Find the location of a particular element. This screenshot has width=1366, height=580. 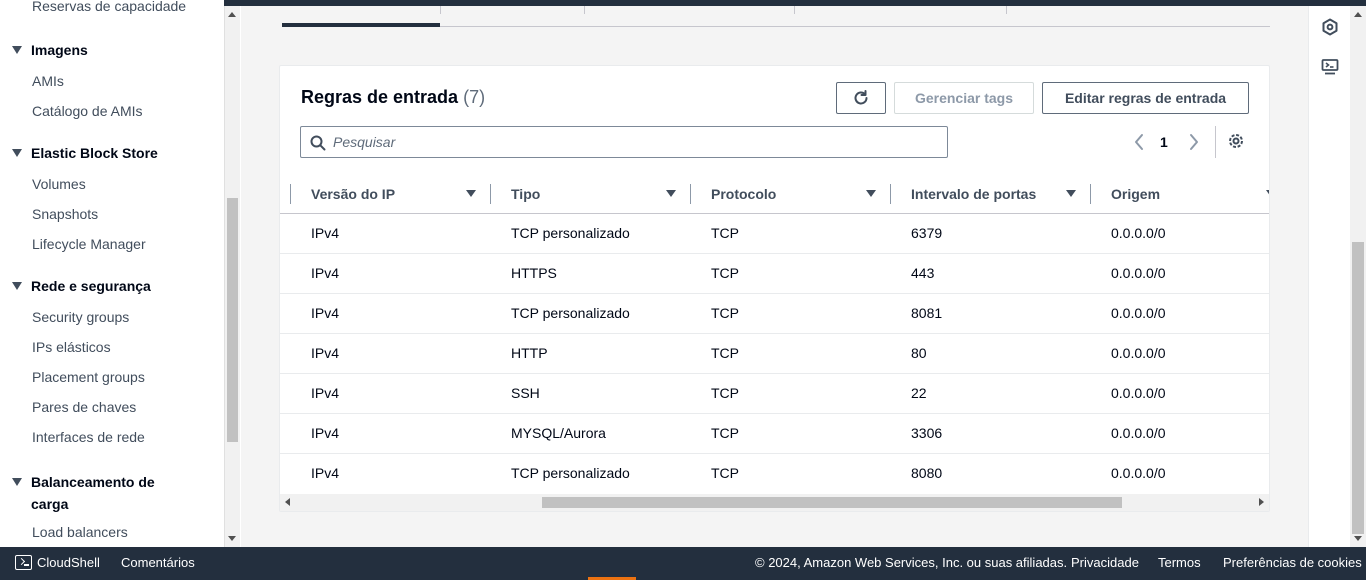

sidebar-section-network-security: Rede e segurança is located at coordinates (81, 286).